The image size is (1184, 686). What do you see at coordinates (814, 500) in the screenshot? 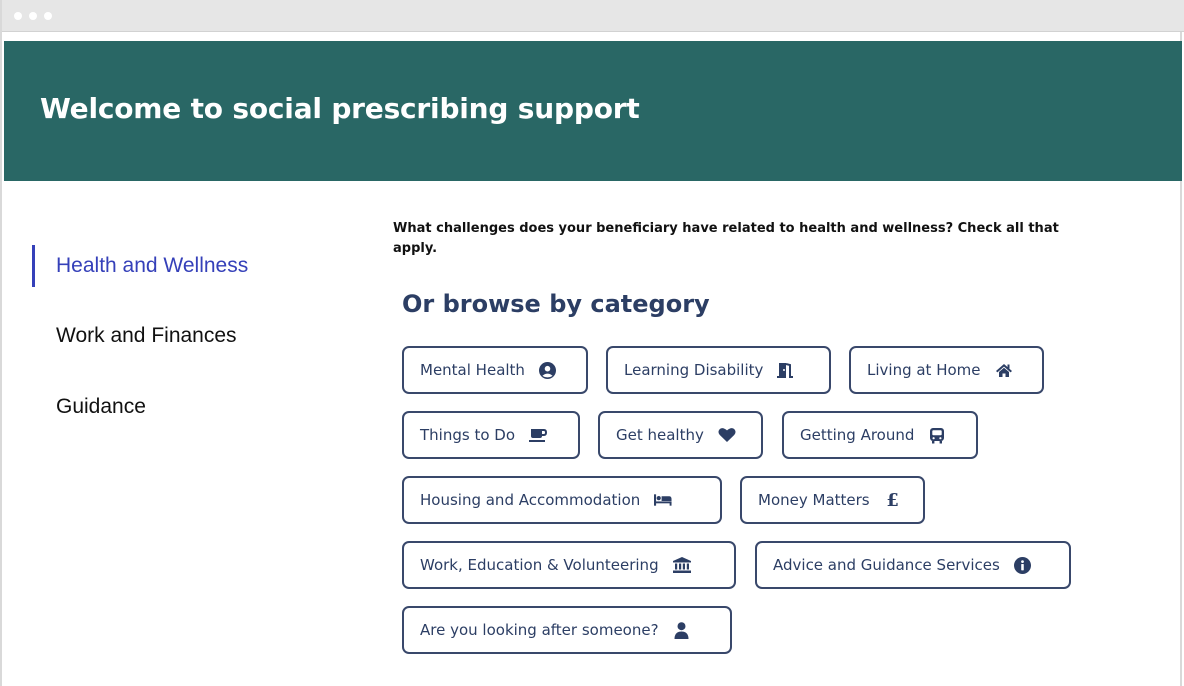
I see `category-label: Money Matters` at bounding box center [814, 500].